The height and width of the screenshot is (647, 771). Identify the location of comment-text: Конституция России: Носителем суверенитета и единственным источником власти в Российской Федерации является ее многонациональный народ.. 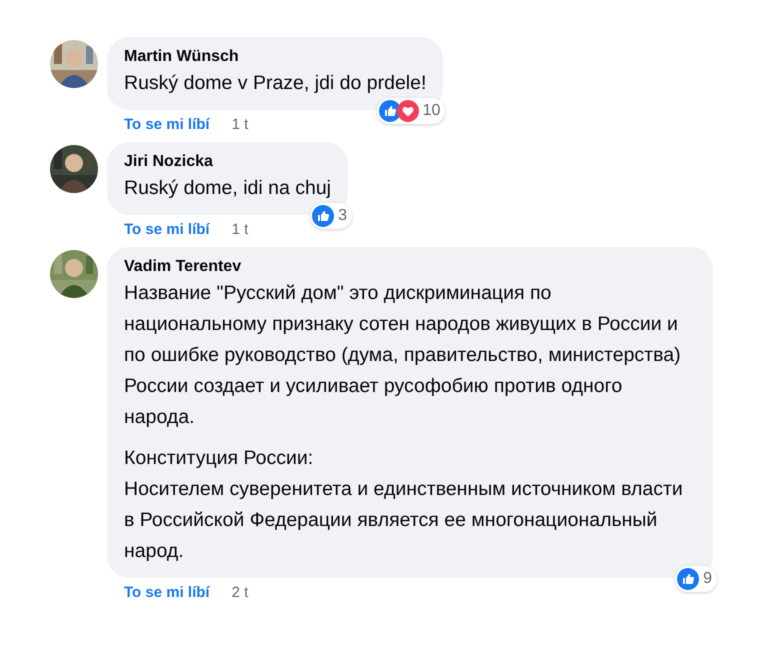
(404, 505).